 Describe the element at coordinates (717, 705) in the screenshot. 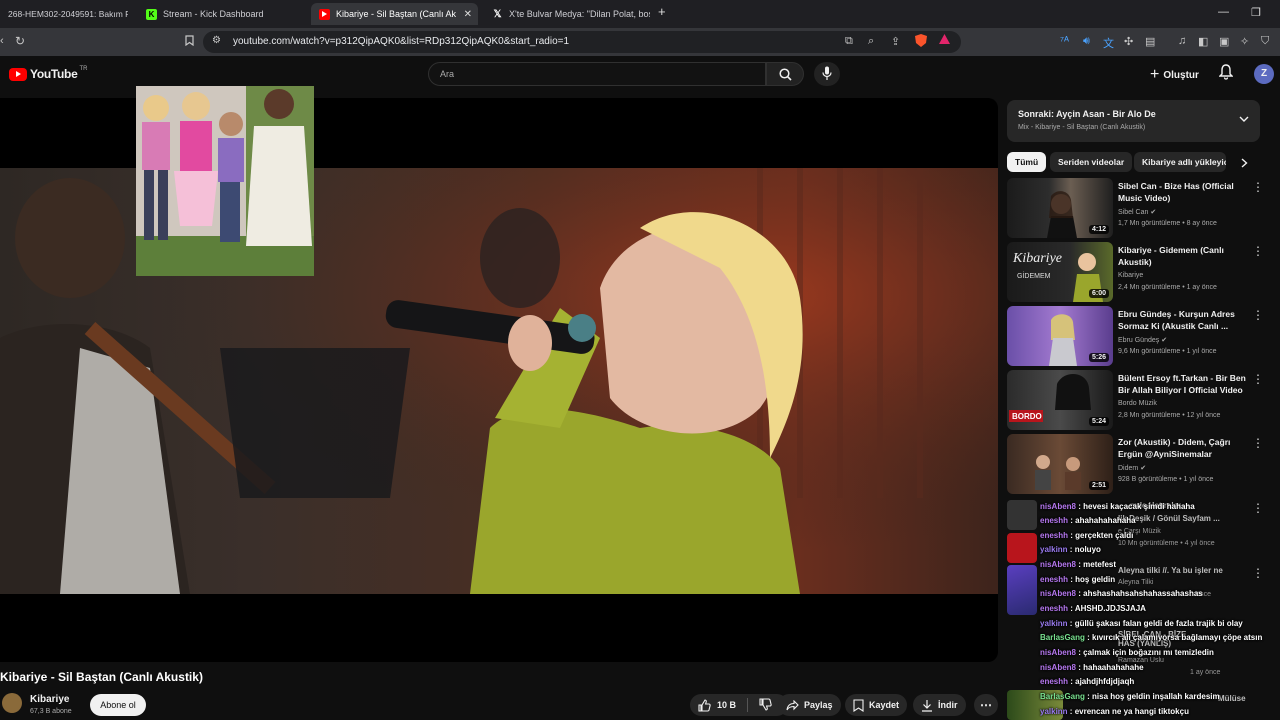

I see `like-button: 10 B` at that location.